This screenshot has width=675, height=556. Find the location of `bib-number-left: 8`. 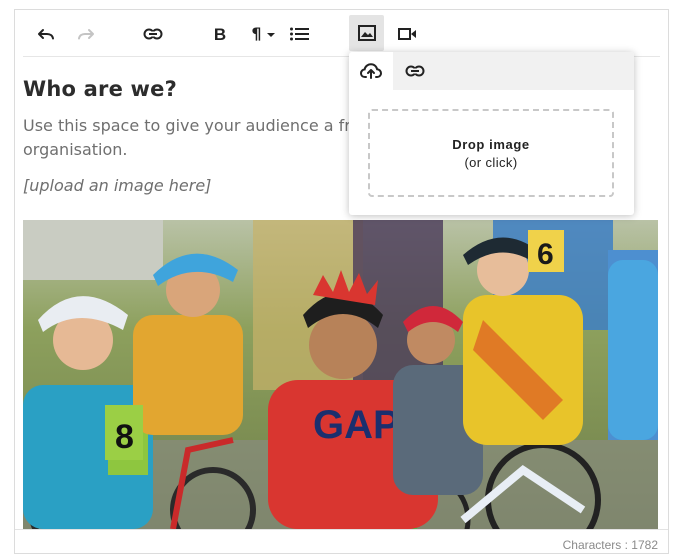

bib-number-left: 8 is located at coordinates (124, 437).